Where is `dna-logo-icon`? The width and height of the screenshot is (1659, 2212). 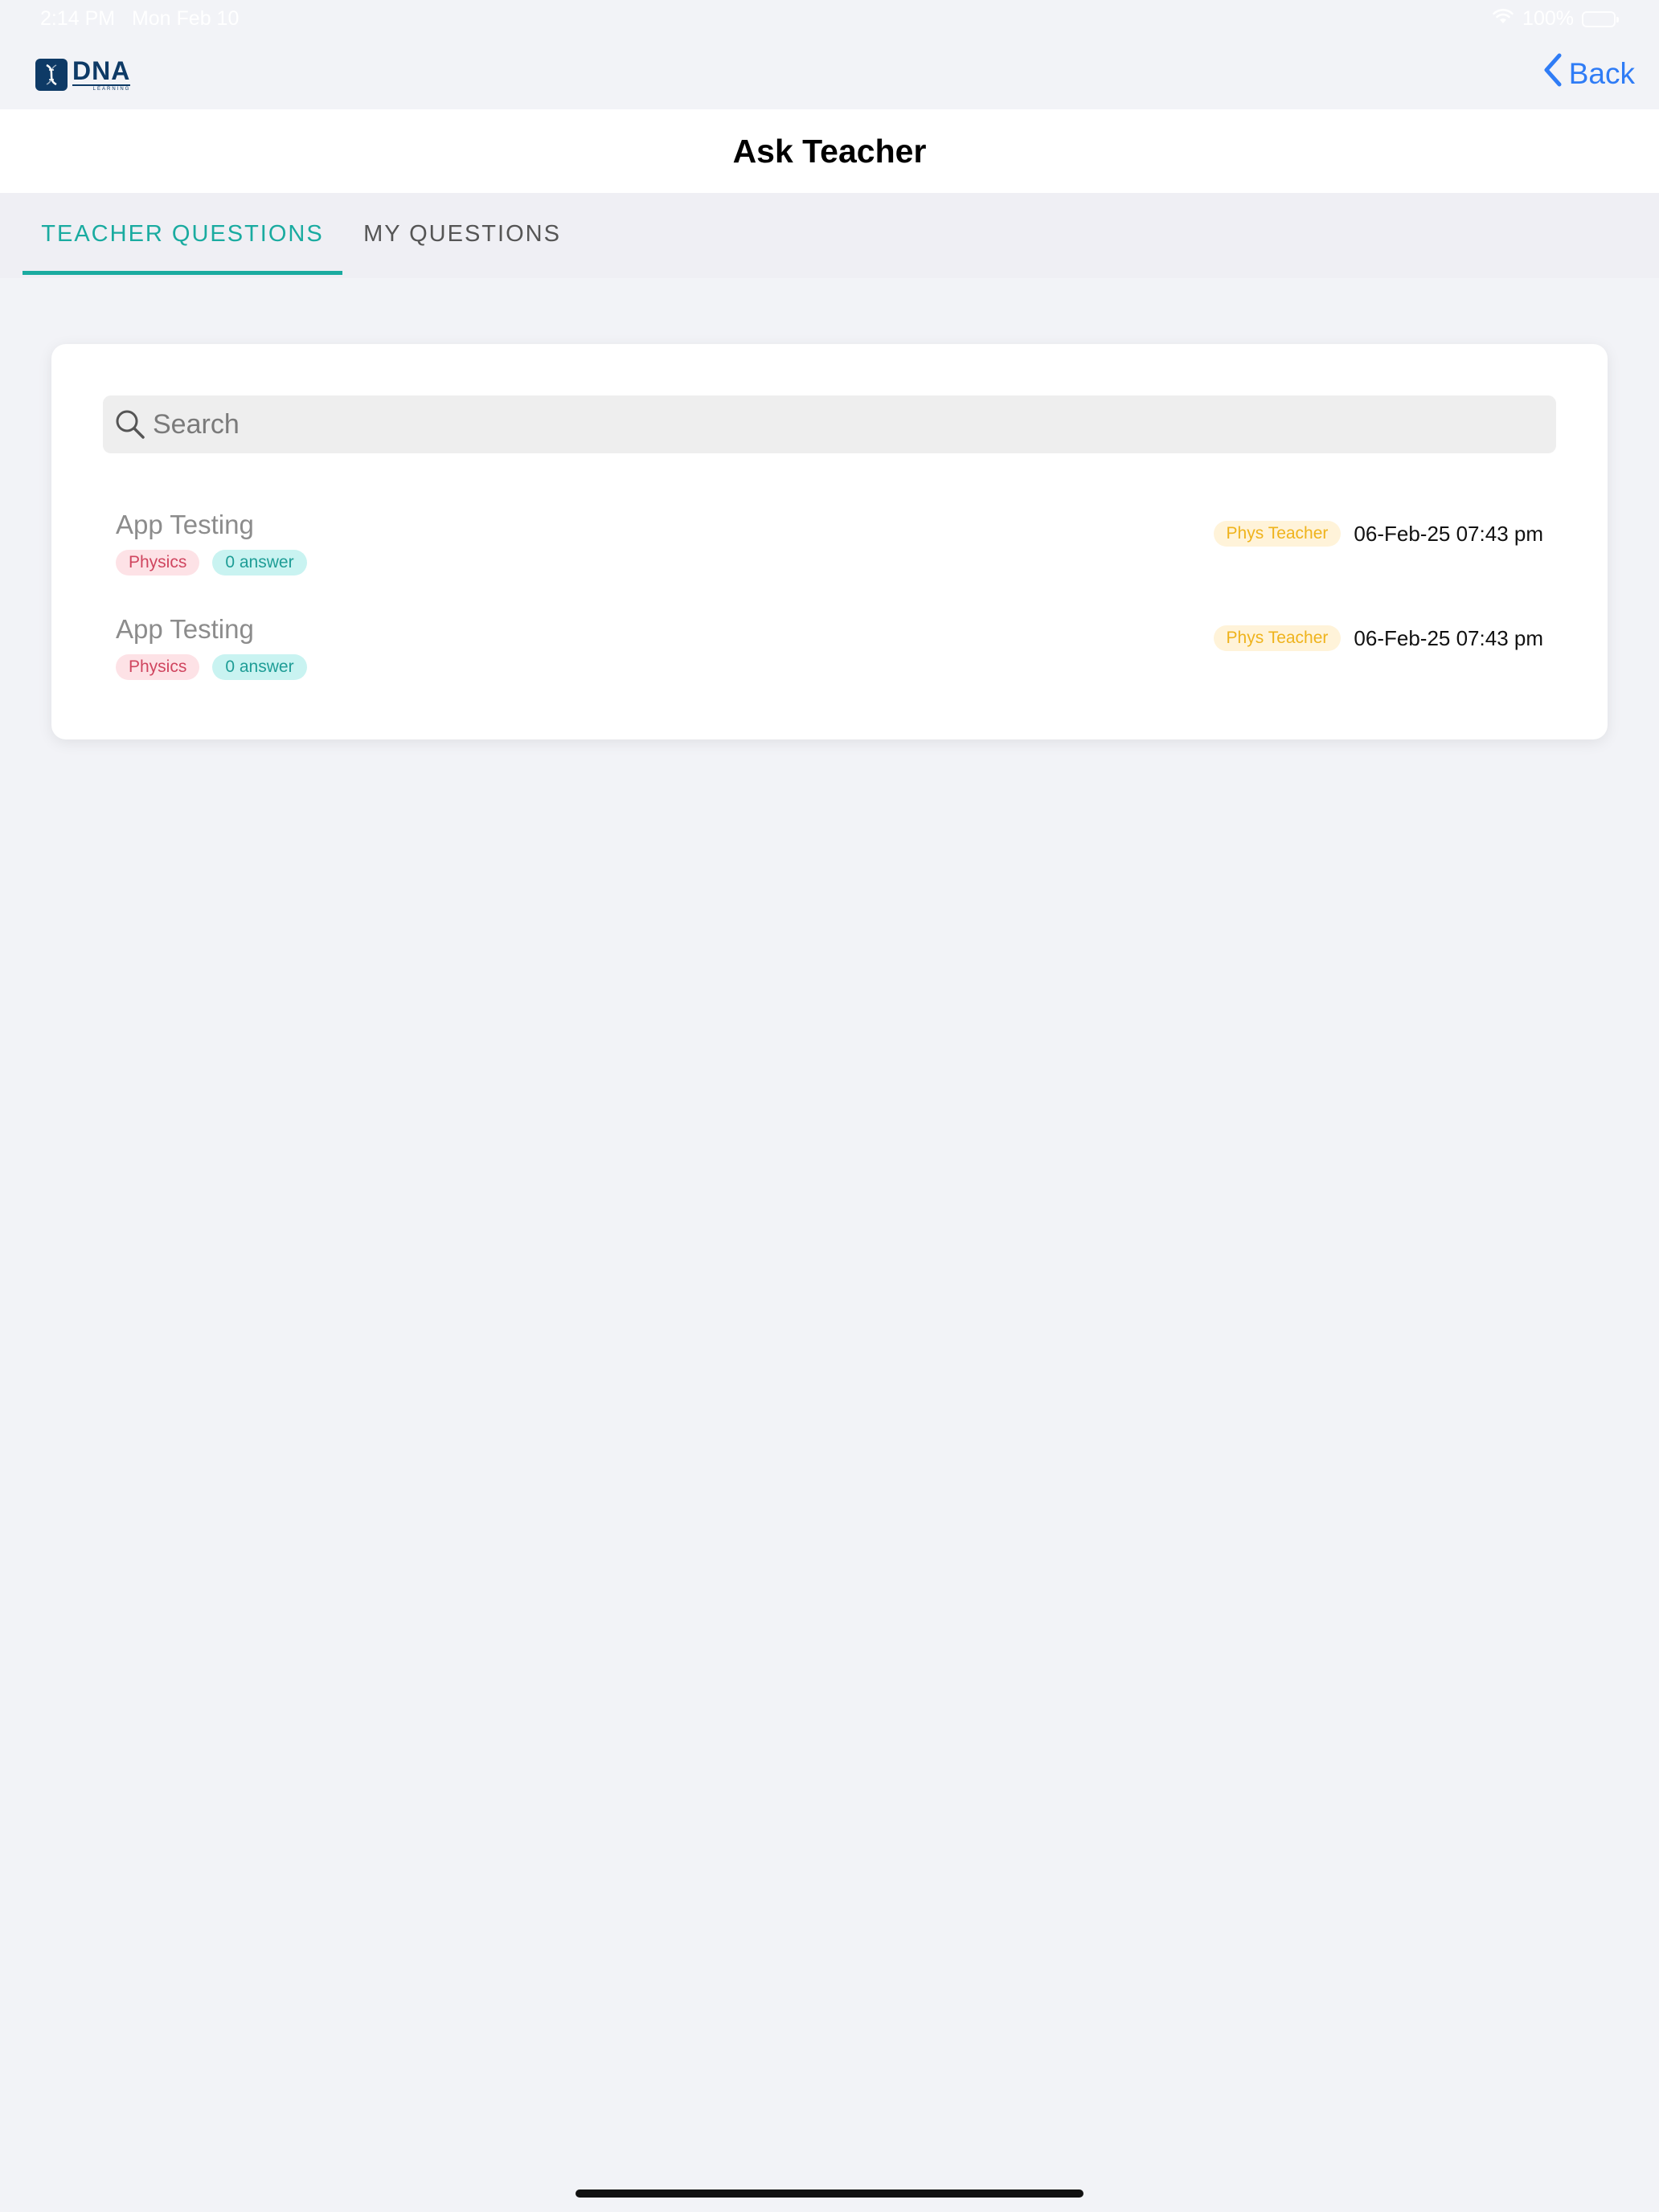
dna-logo-icon is located at coordinates (51, 75).